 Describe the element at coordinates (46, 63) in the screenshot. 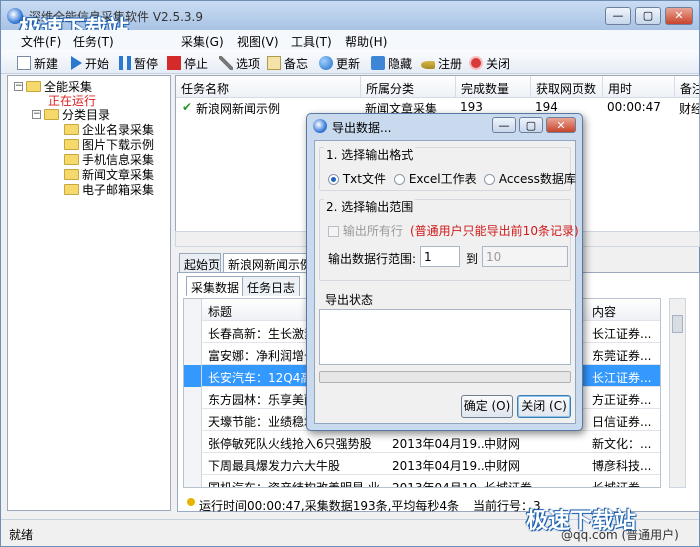

I see `new-label: 新建` at that location.